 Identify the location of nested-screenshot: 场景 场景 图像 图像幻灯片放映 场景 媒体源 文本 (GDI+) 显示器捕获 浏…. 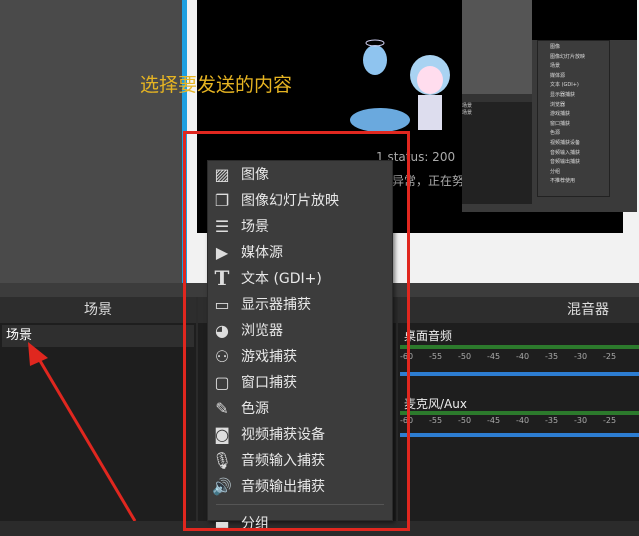
(549, 106).